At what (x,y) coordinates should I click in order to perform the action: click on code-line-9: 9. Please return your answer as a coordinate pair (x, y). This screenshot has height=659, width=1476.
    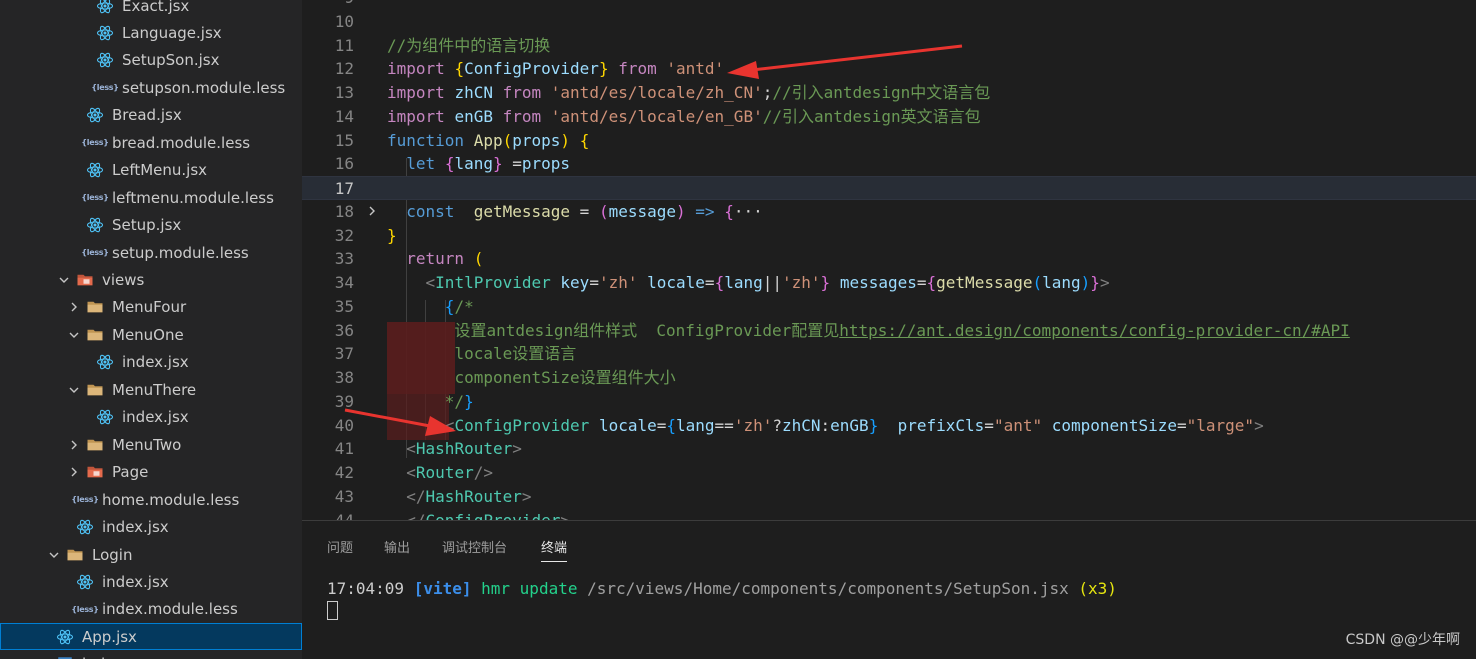
    Looking at the image, I should click on (889, 5).